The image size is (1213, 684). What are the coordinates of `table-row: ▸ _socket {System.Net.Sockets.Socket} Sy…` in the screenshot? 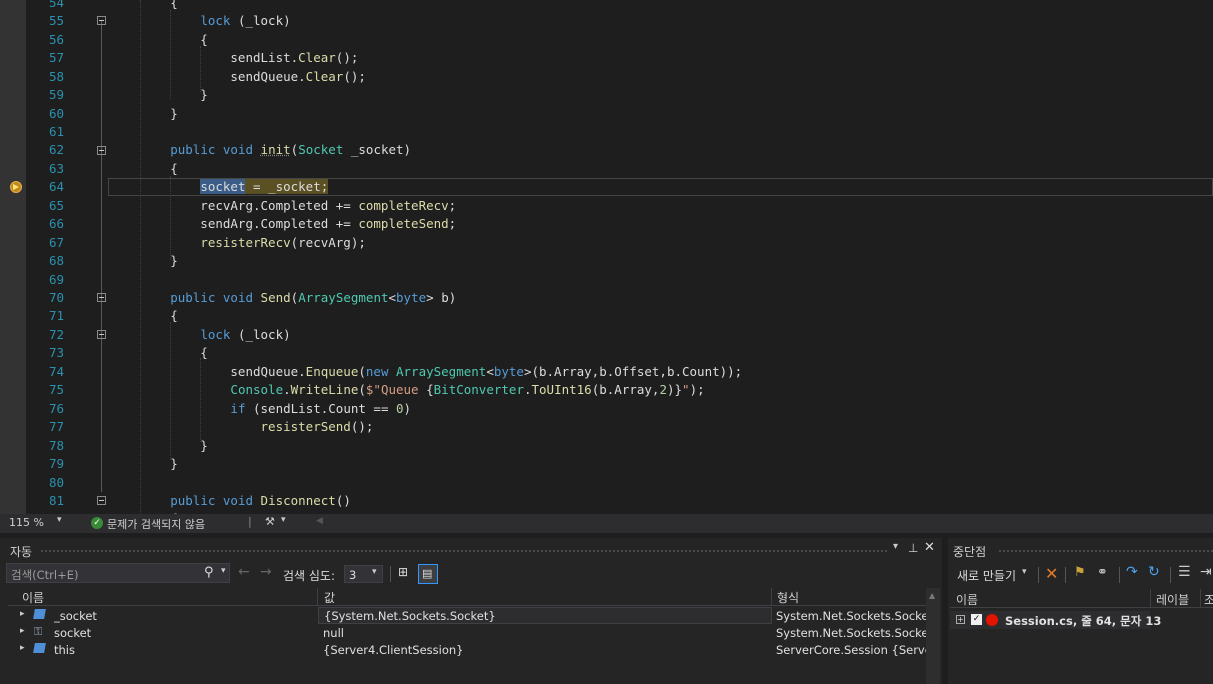 It's located at (467, 615).